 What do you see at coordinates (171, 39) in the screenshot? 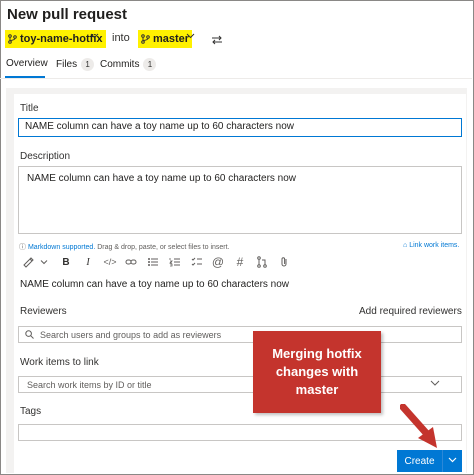
I see `target-branch-name: master` at bounding box center [171, 39].